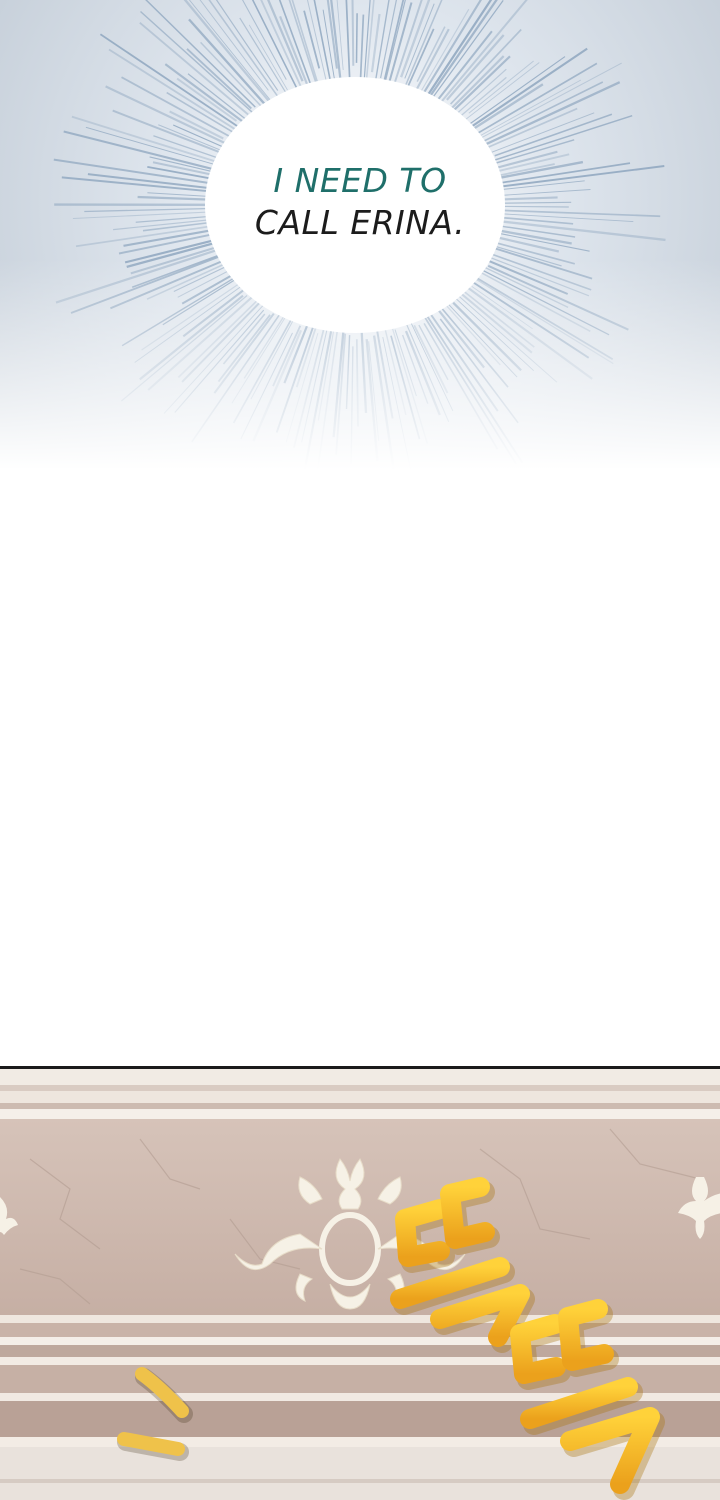 The height and width of the screenshot is (1500, 720). Describe the element at coordinates (360, 1473) in the screenshot. I see `baseboard` at that location.